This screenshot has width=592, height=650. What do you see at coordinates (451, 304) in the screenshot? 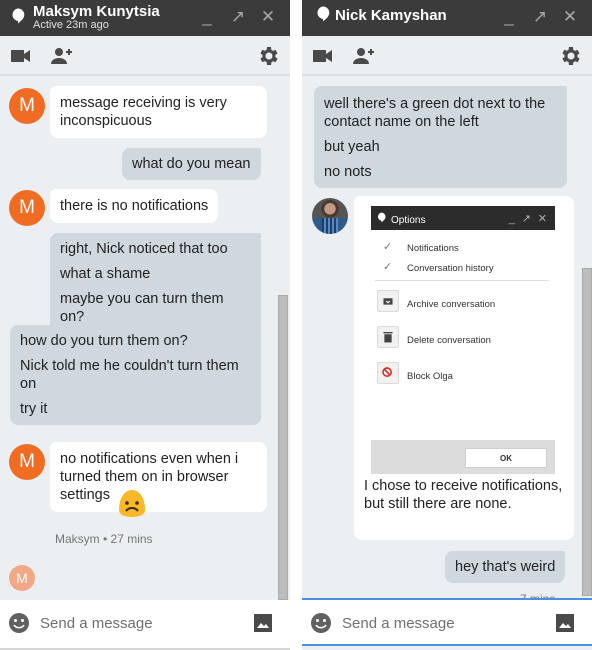
I see `option-action-label: Archive conversation` at bounding box center [451, 304].